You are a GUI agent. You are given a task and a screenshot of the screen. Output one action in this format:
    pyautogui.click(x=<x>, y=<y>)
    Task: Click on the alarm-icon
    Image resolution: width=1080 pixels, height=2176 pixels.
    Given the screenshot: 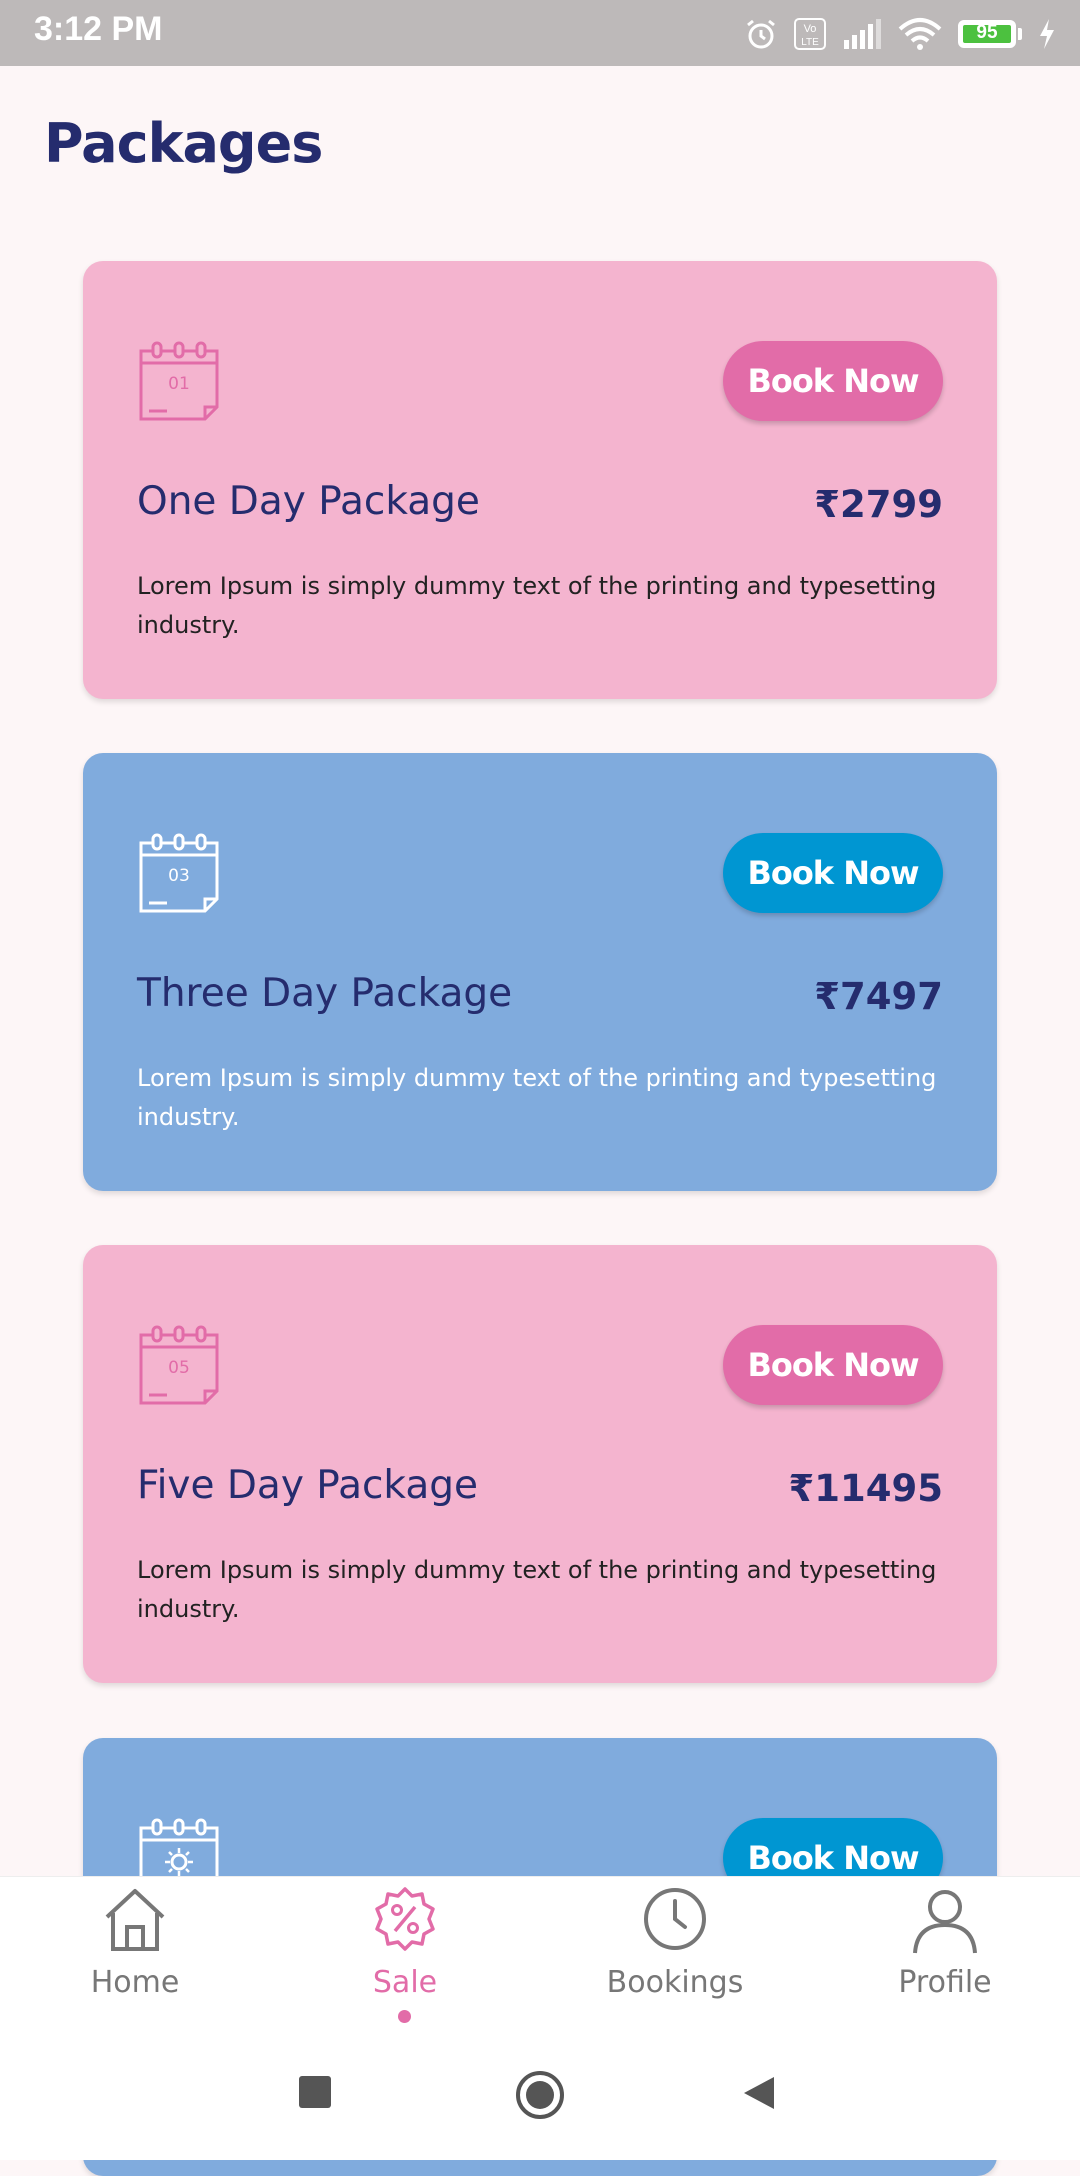 What is the action you would take?
    pyautogui.click(x=761, y=34)
    